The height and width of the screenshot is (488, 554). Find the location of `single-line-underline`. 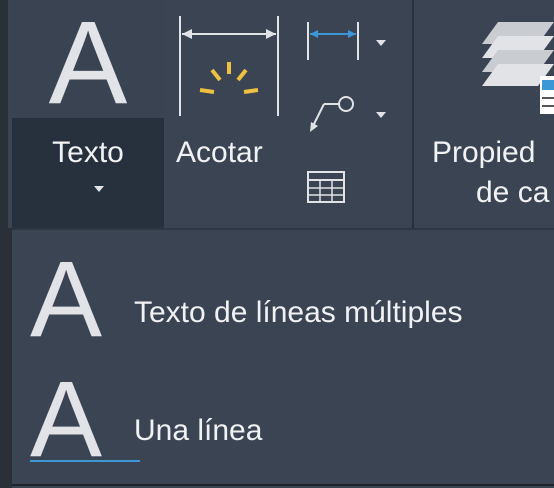

single-line-underline is located at coordinates (85, 461).